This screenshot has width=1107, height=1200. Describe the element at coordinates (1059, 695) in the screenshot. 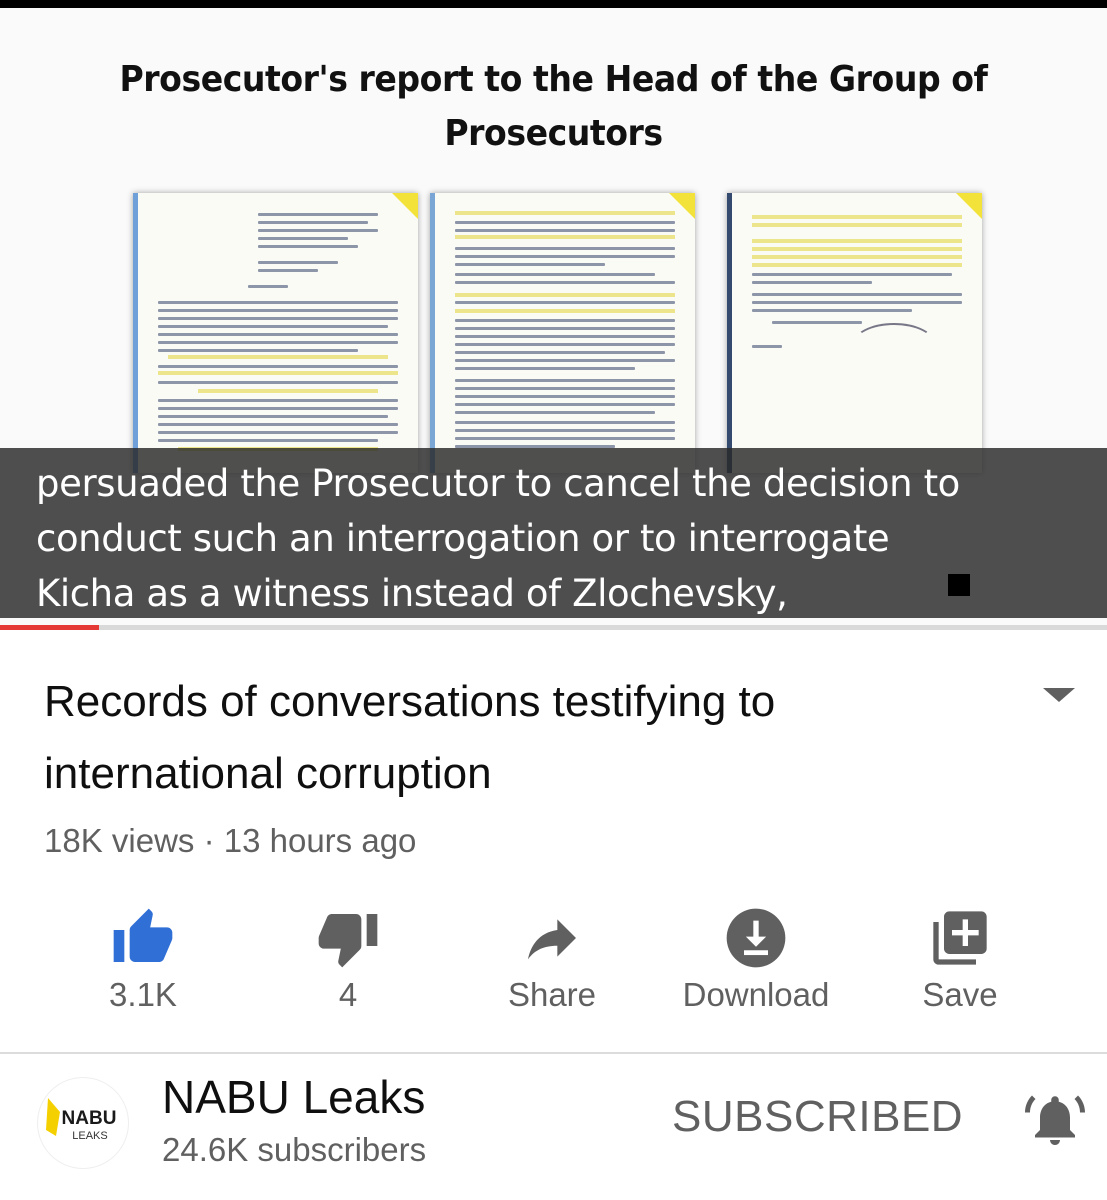

I see `expand-description-icon` at that location.